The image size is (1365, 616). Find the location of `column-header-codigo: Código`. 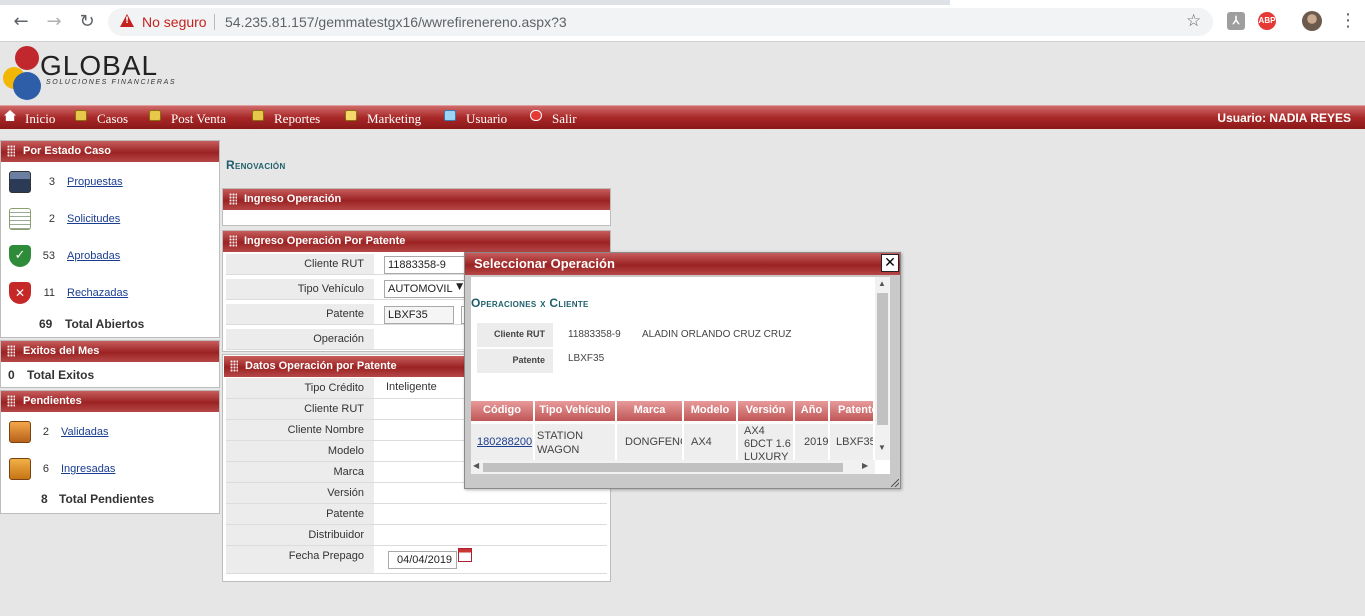

column-header-codigo: Código is located at coordinates (503, 411).